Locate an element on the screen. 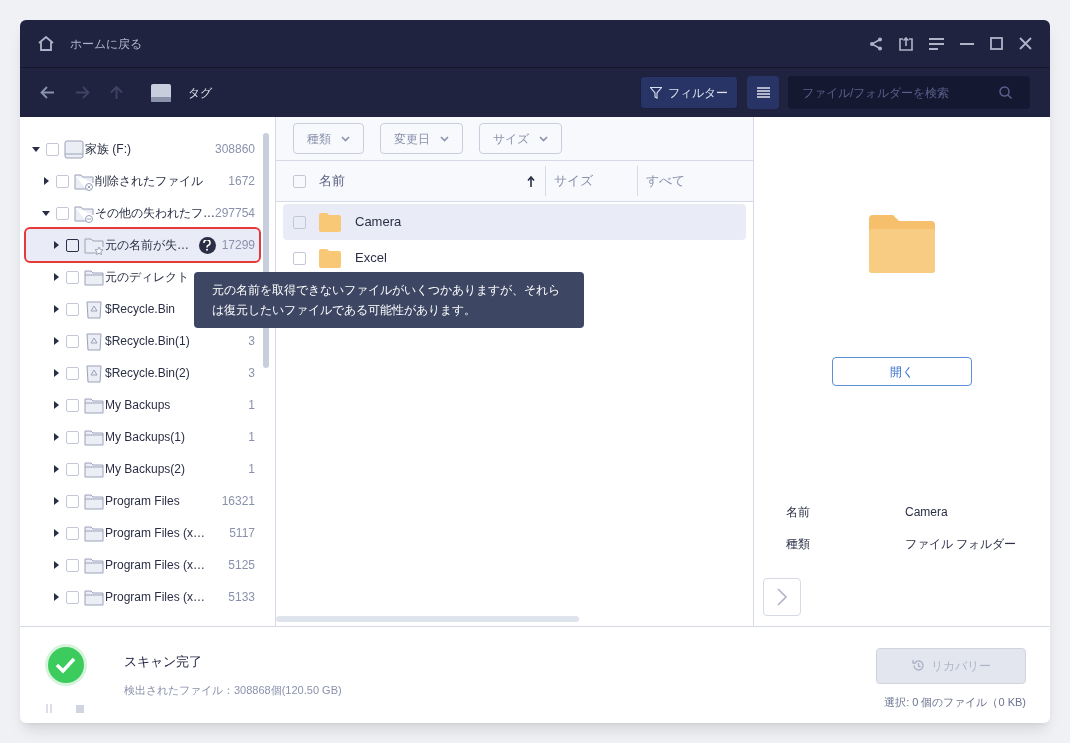 The height and width of the screenshot is (743, 1070). tree-item: My Backups(1) 1 is located at coordinates (142, 437).